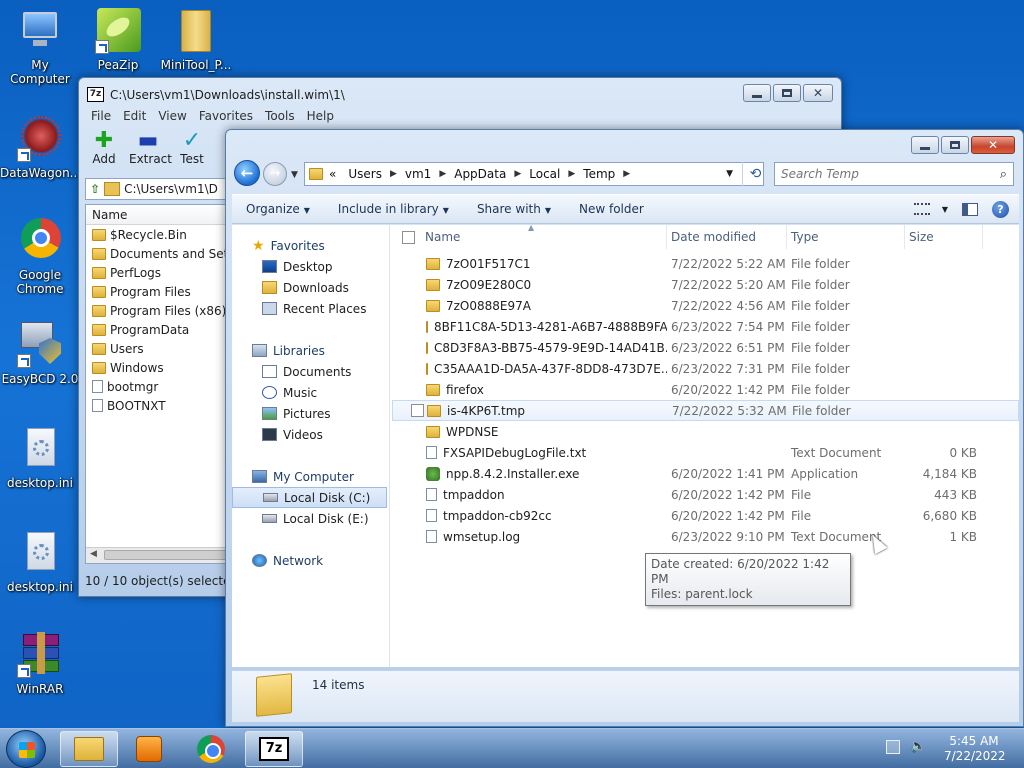 This screenshot has width=1024, height=768. I want to click on table-row: FXSAPIDebugLogFile.txt Text Document 0 KB, so click(705, 452).